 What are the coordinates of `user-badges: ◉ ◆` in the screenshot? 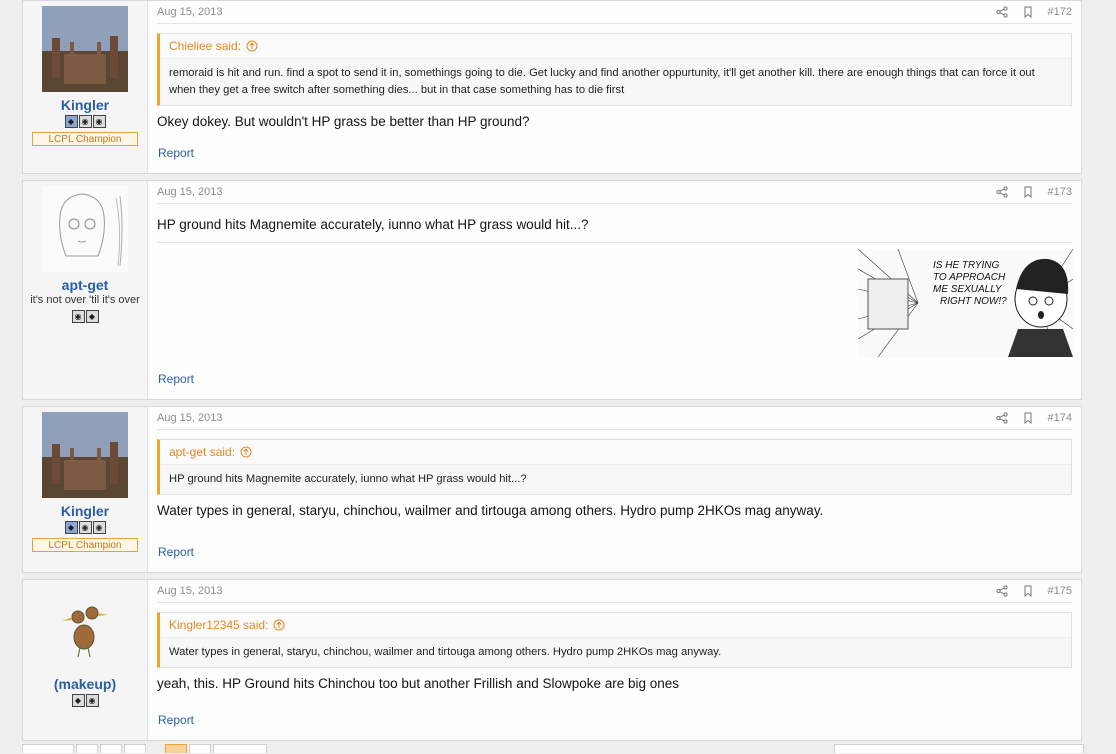 It's located at (85, 316).